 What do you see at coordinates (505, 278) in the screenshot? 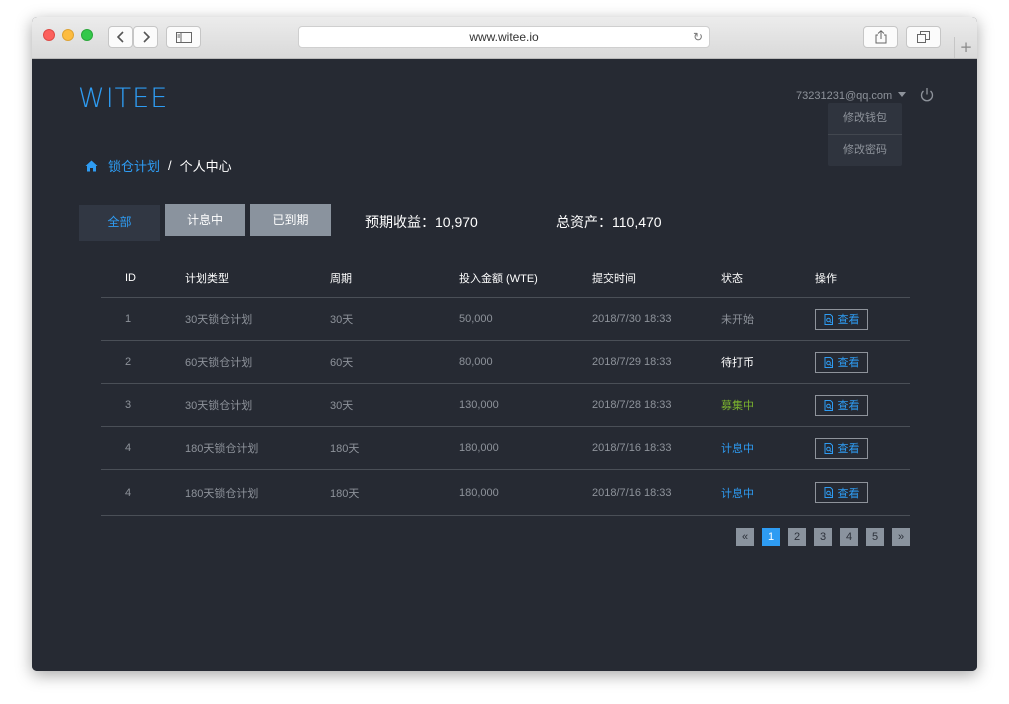
I see `table-header-row: ID 计划类型 周期 投入金额 (WTE) 提交时间 状态 操作` at bounding box center [505, 278].